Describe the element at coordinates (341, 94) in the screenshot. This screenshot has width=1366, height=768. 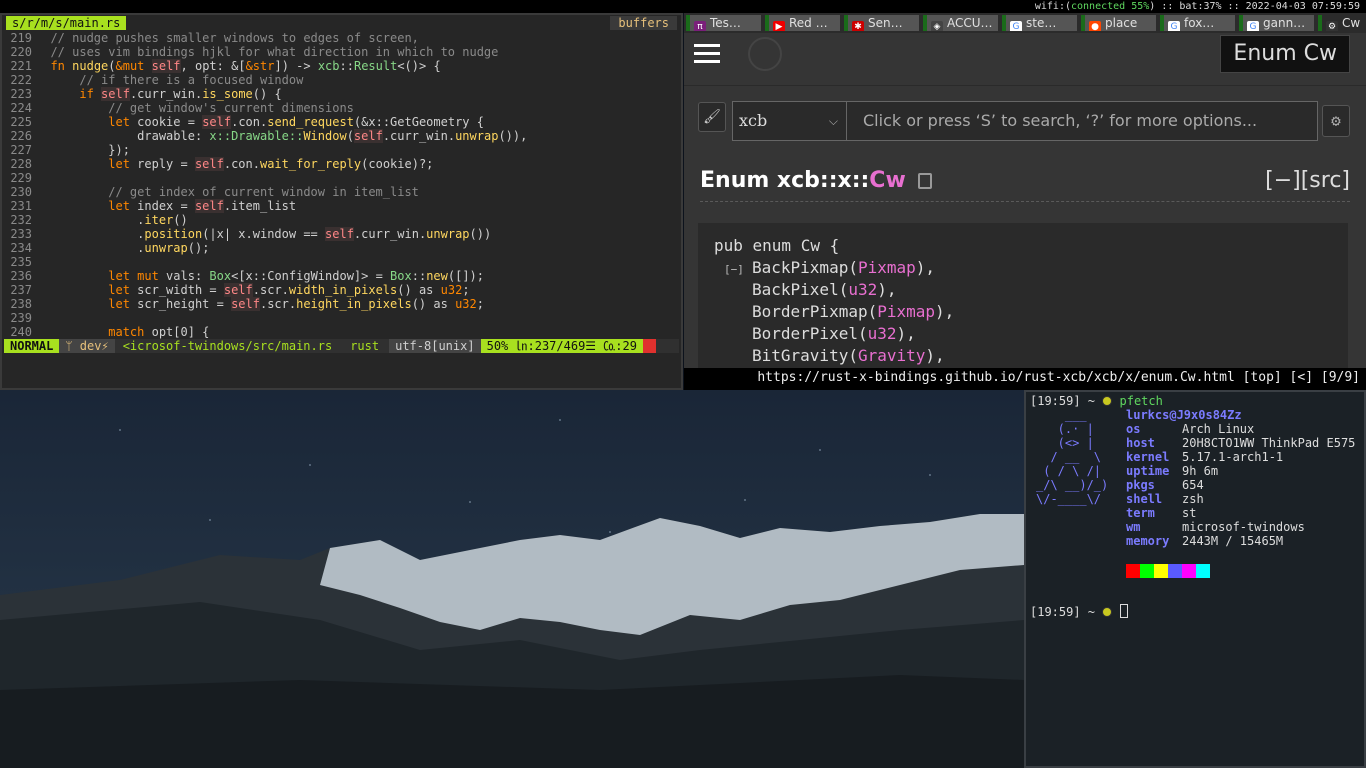
I see `code-line: 223 if self.curr_win.is_some() {` at that location.